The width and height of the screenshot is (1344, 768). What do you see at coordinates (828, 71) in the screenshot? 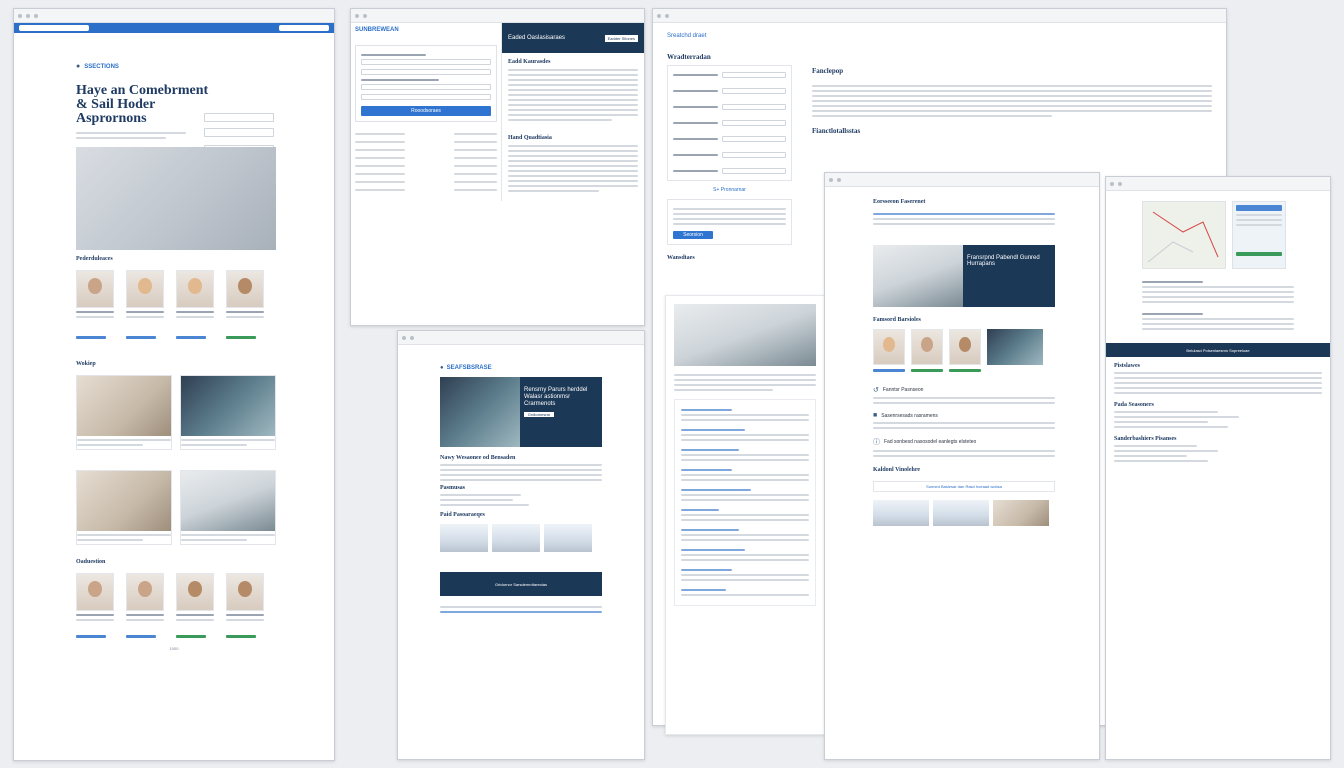
I see `side-title: Fanclepop` at bounding box center [828, 71].